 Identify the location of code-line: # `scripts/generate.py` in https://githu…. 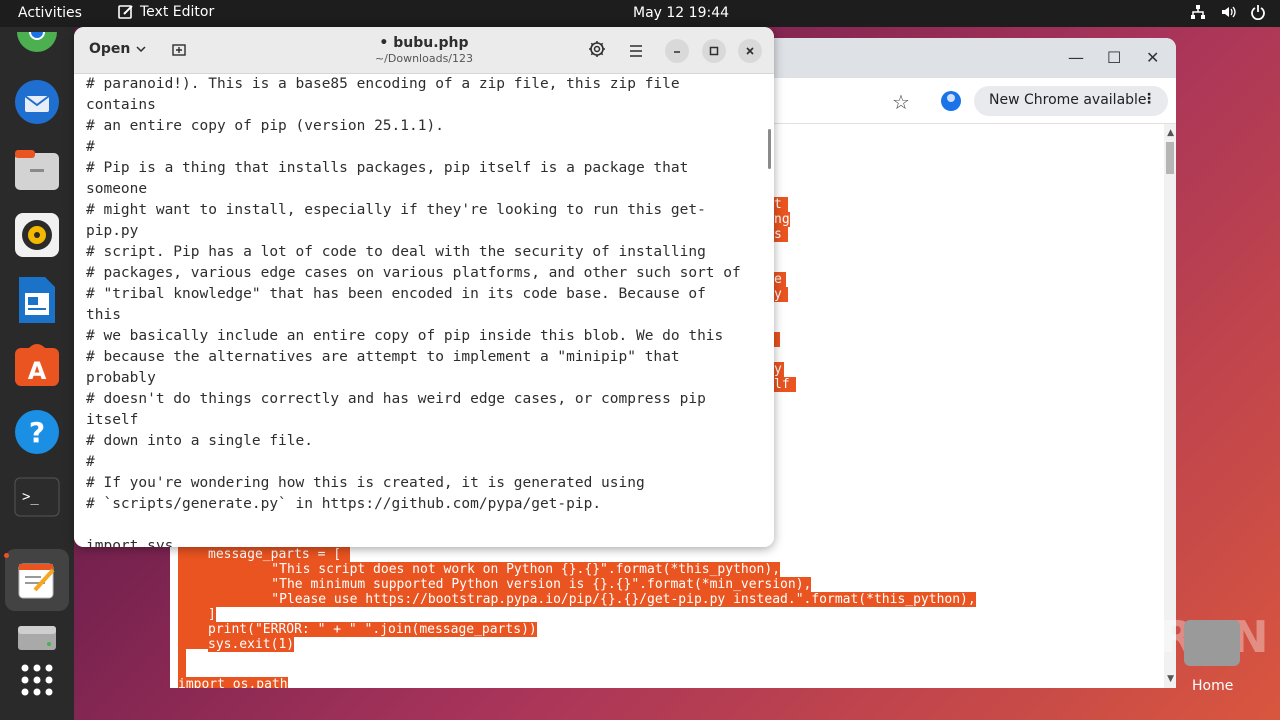
(344, 504).